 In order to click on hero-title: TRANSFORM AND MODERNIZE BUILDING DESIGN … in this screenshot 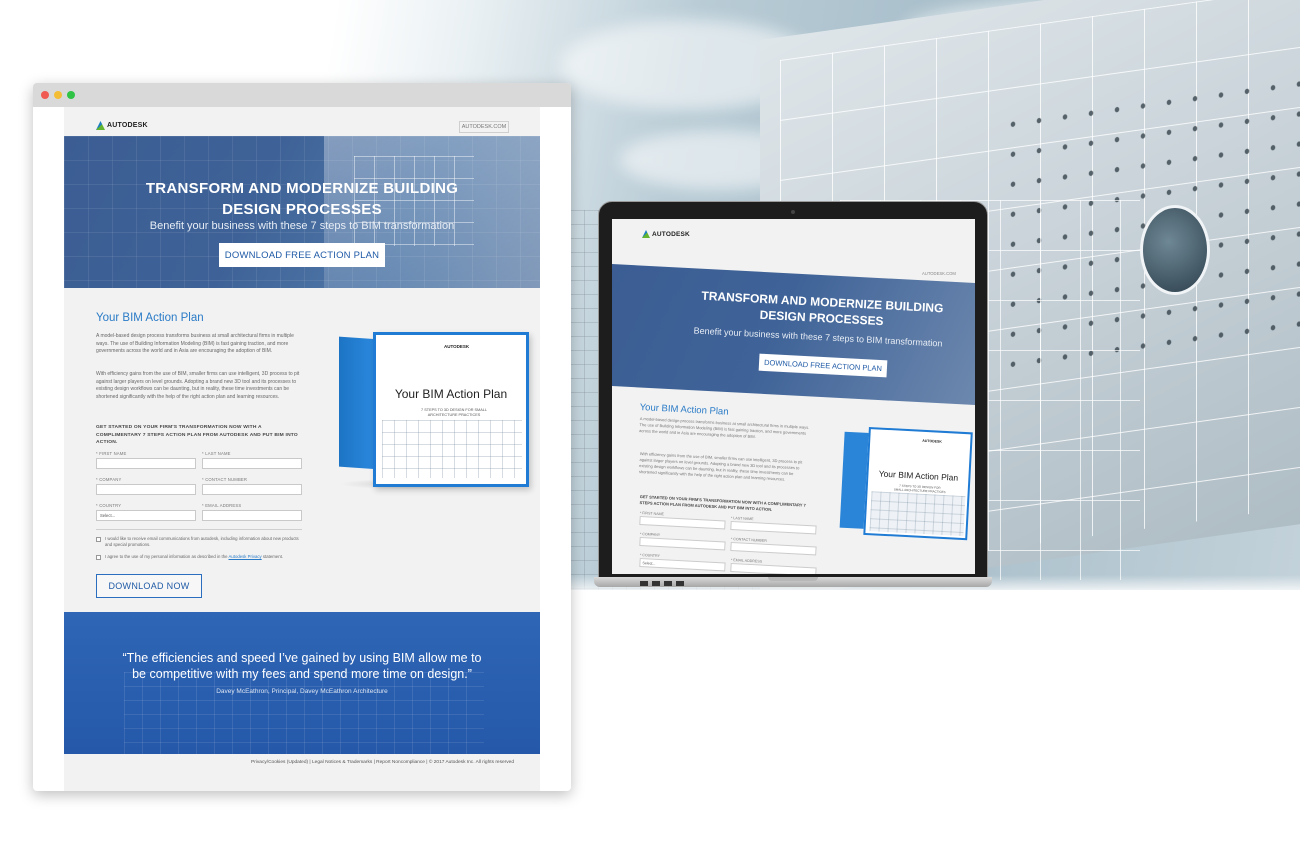, I will do `click(302, 199)`.